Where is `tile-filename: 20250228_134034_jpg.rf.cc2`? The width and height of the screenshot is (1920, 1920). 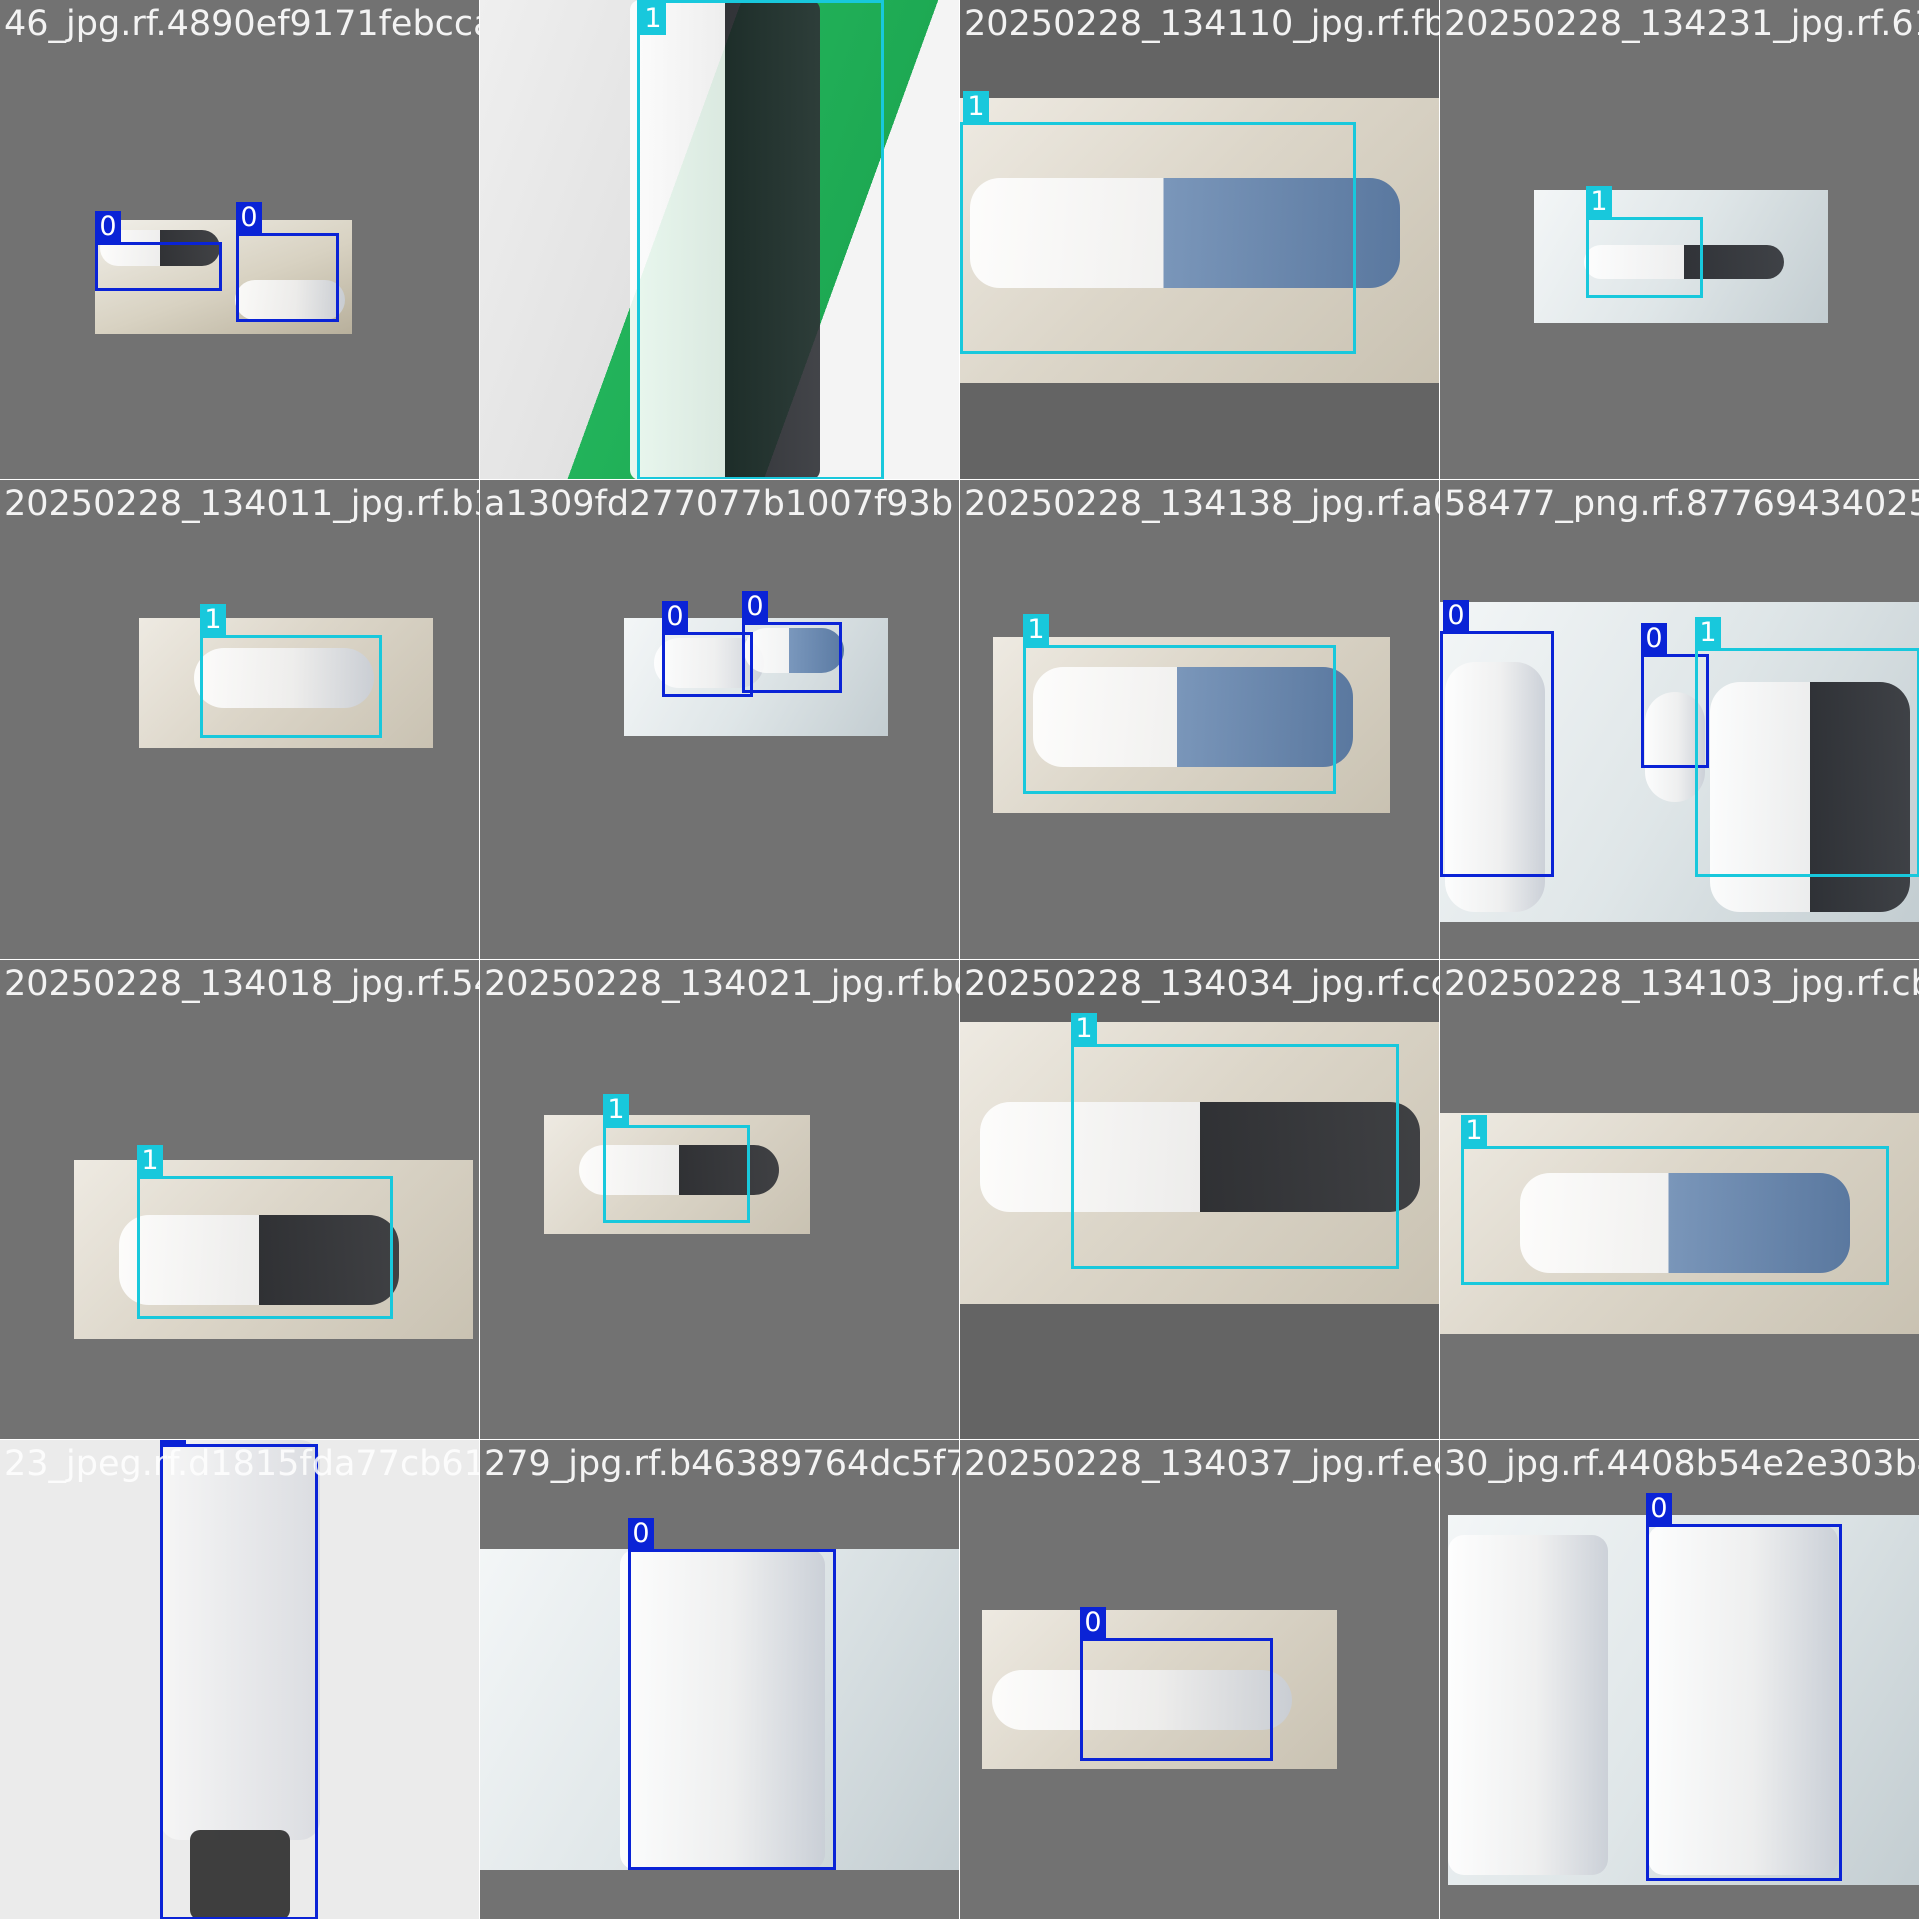 tile-filename: 20250228_134034_jpg.rf.cc2 is located at coordinates (1202, 984).